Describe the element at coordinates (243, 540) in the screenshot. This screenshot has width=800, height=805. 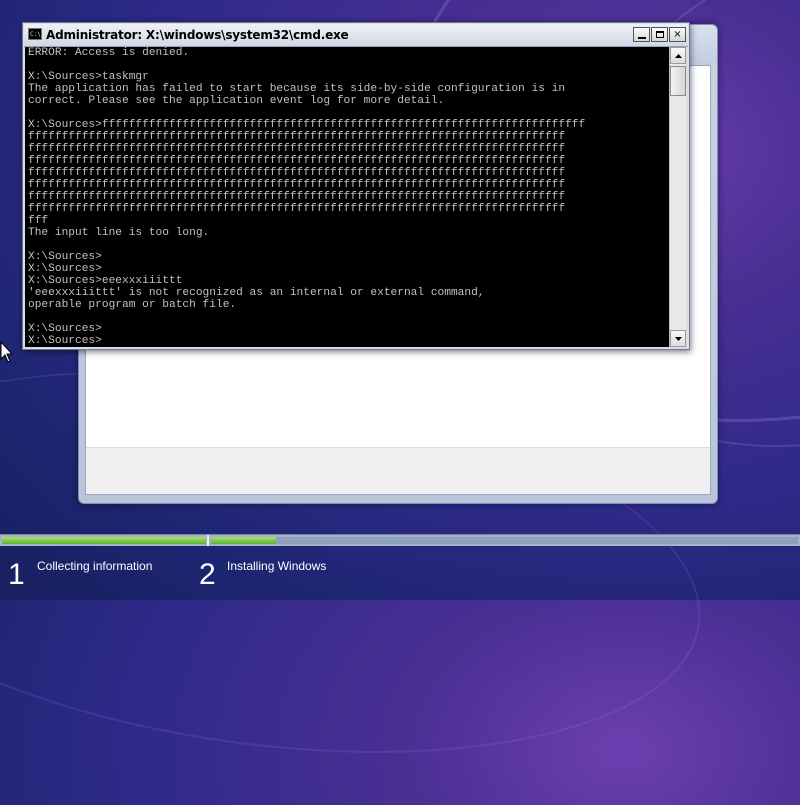
I see `progress-step-2-fill` at that location.